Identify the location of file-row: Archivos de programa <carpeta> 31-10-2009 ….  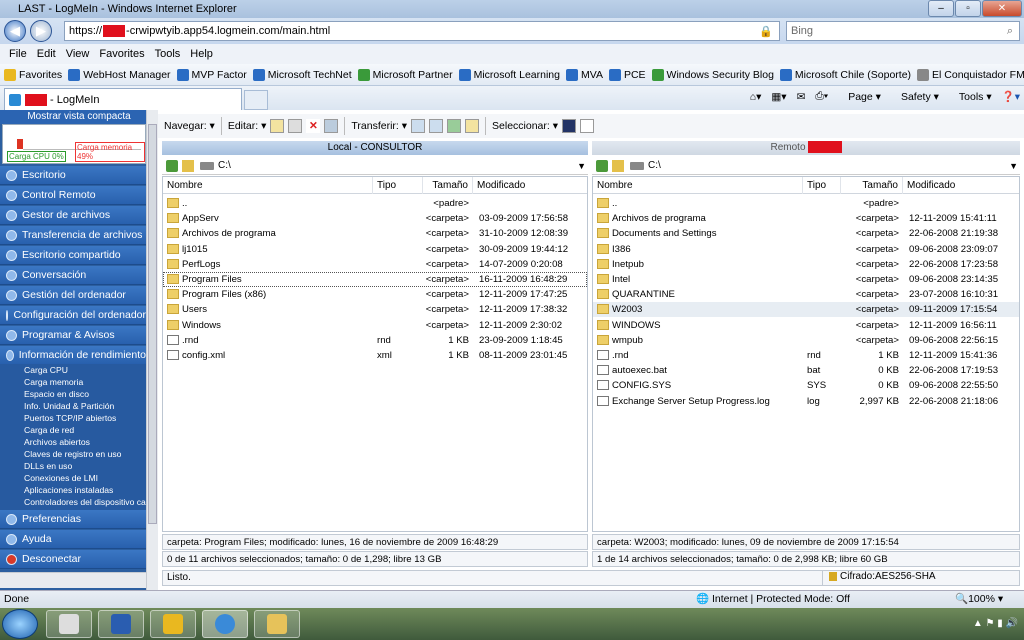
(375, 233).